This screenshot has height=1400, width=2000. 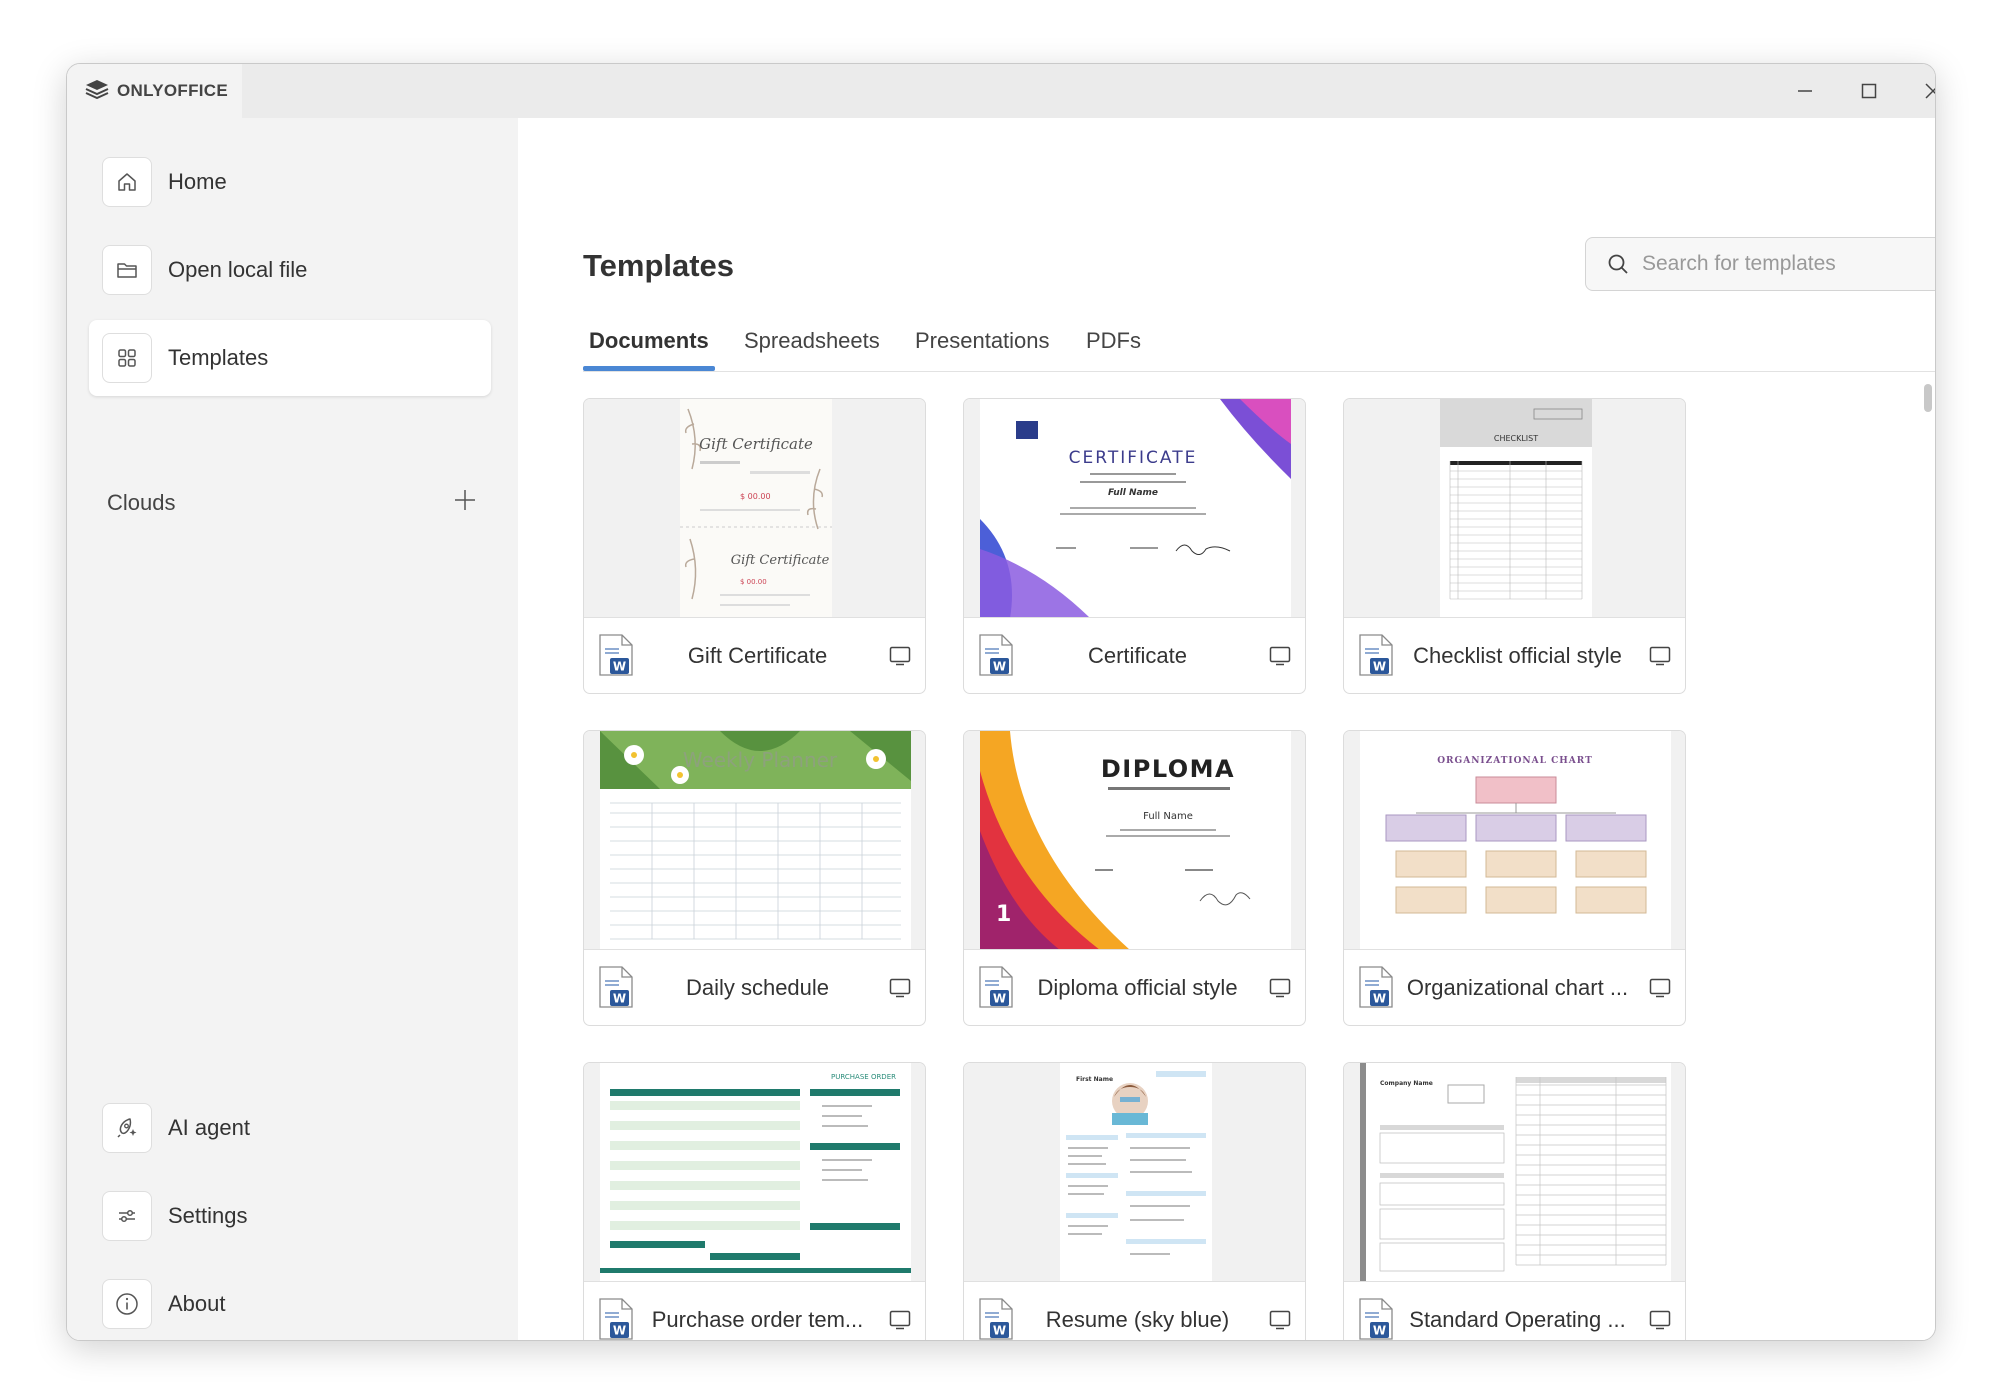 What do you see at coordinates (97, 91) in the screenshot?
I see `onlyoffice-logo-icon` at bounding box center [97, 91].